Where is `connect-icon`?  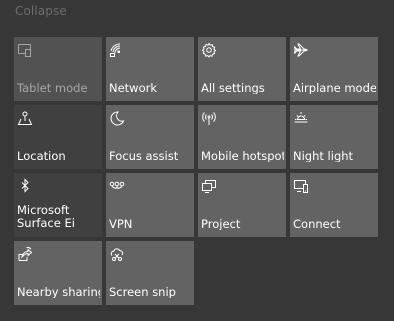
connect-icon is located at coordinates (301, 186).